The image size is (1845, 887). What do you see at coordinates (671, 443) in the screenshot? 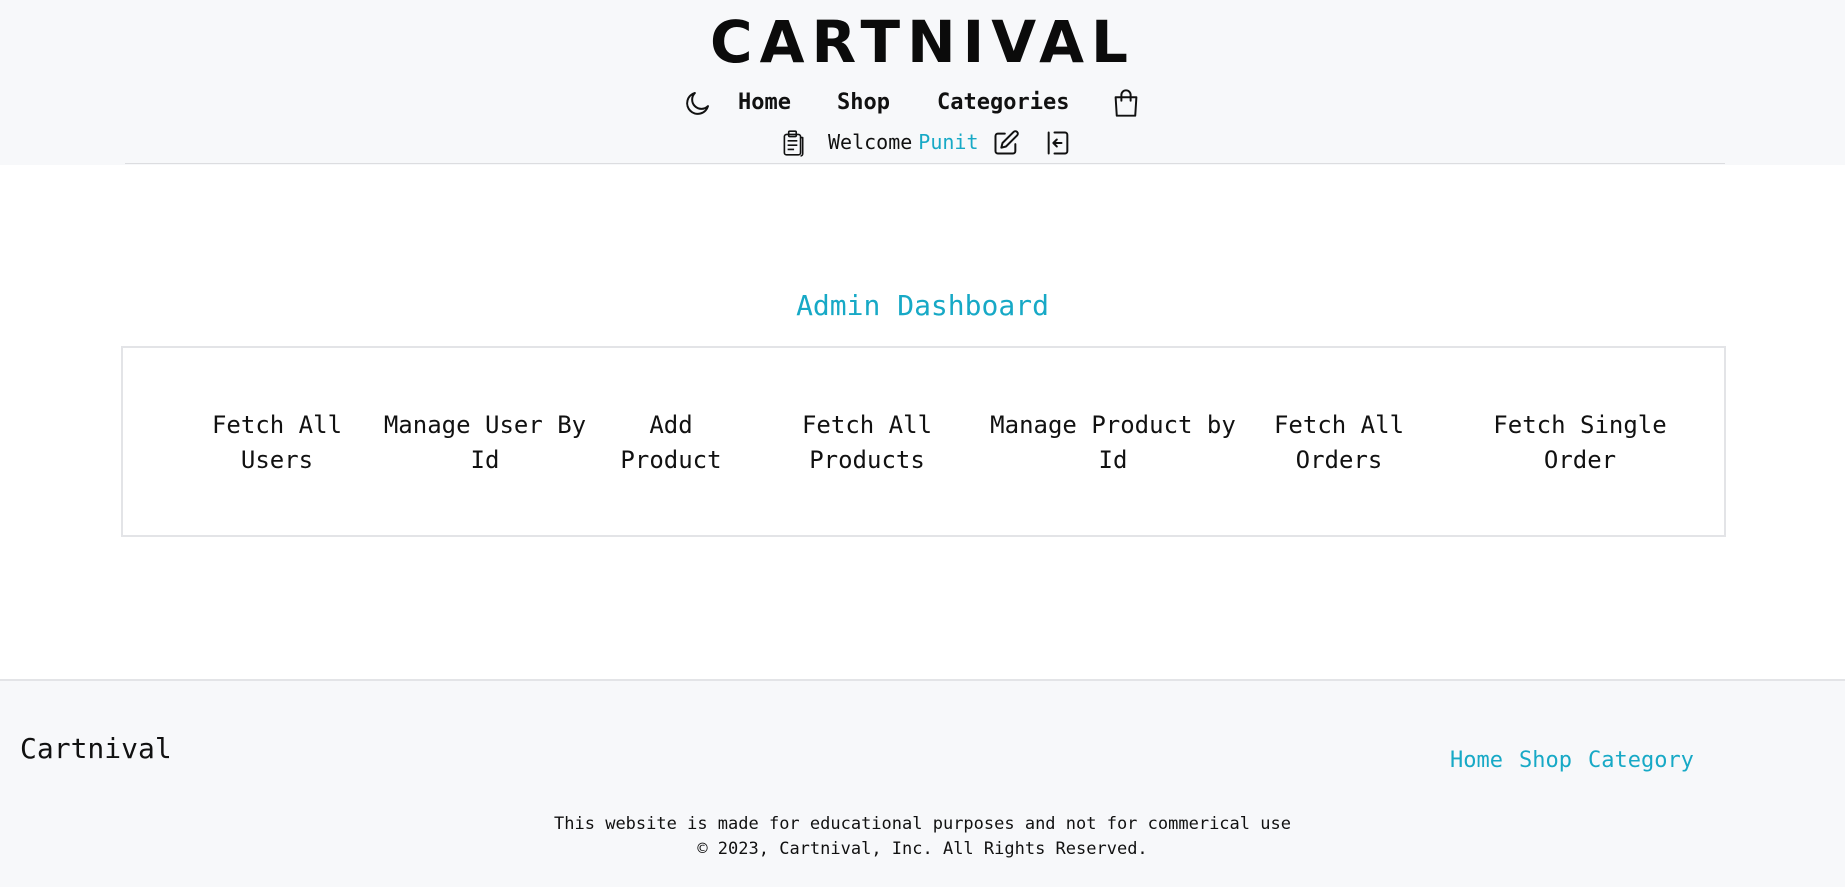
I see `add-product-button: Add Product` at bounding box center [671, 443].